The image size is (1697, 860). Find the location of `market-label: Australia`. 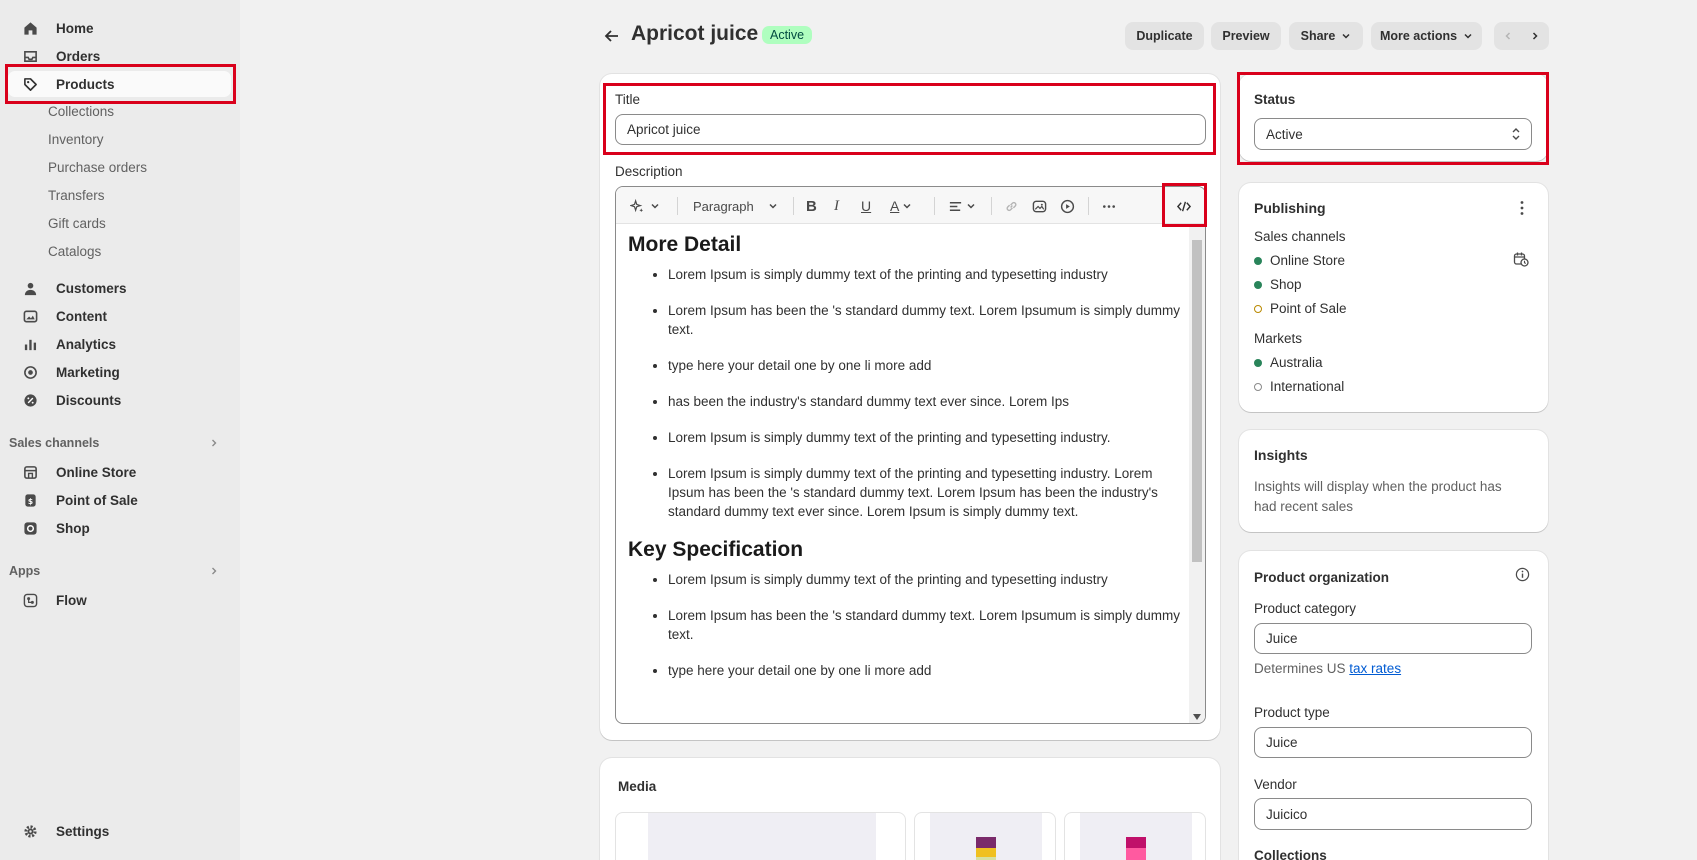

market-label: Australia is located at coordinates (1296, 362).